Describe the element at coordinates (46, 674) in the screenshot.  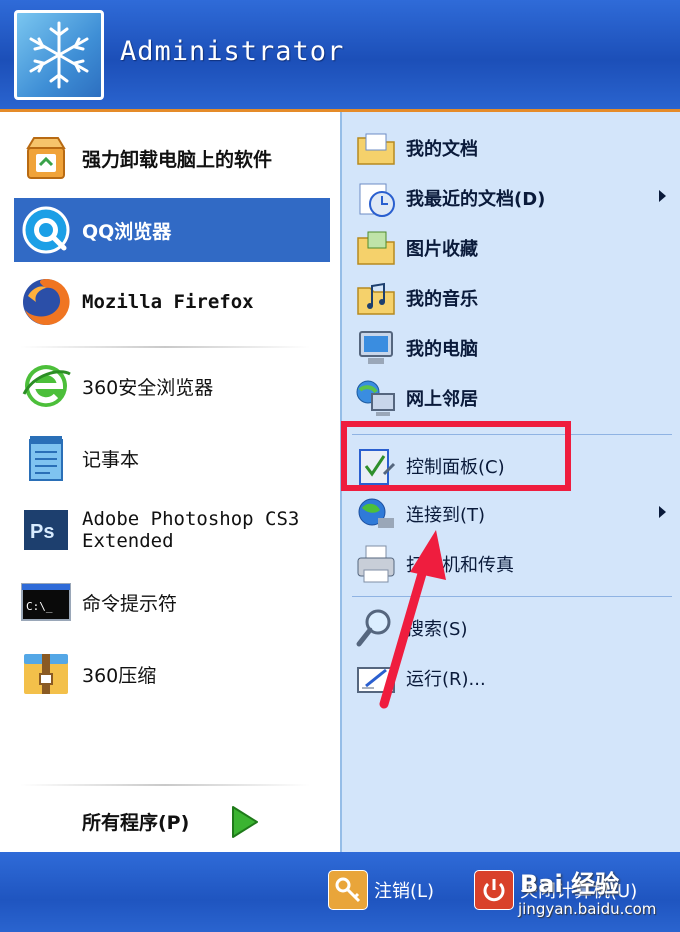
I see `360-zip-icon` at that location.